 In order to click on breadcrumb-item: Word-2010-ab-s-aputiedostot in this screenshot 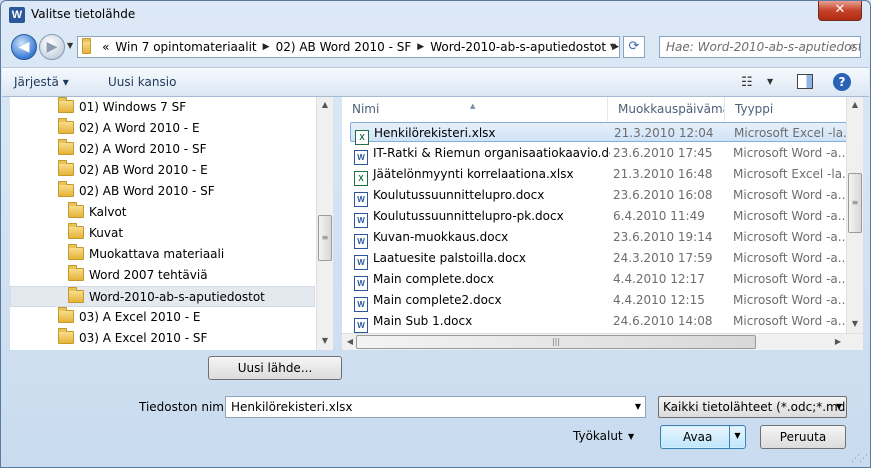, I will do `click(518, 47)`.